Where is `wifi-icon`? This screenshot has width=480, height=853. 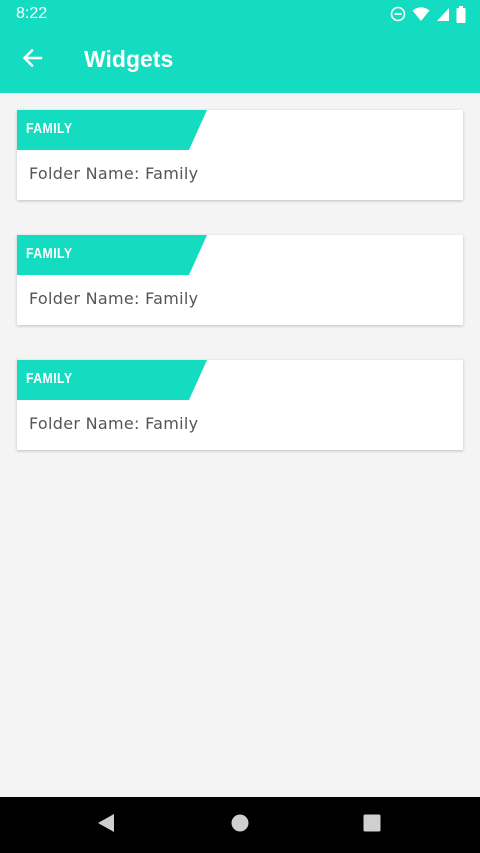 wifi-icon is located at coordinates (421, 14).